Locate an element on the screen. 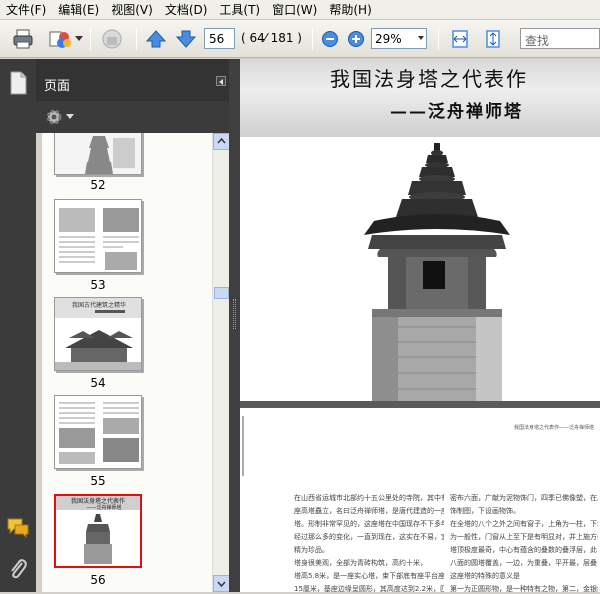 The height and width of the screenshot is (594, 600). pages-panel-header: 页面 is located at coordinates (135, 80).